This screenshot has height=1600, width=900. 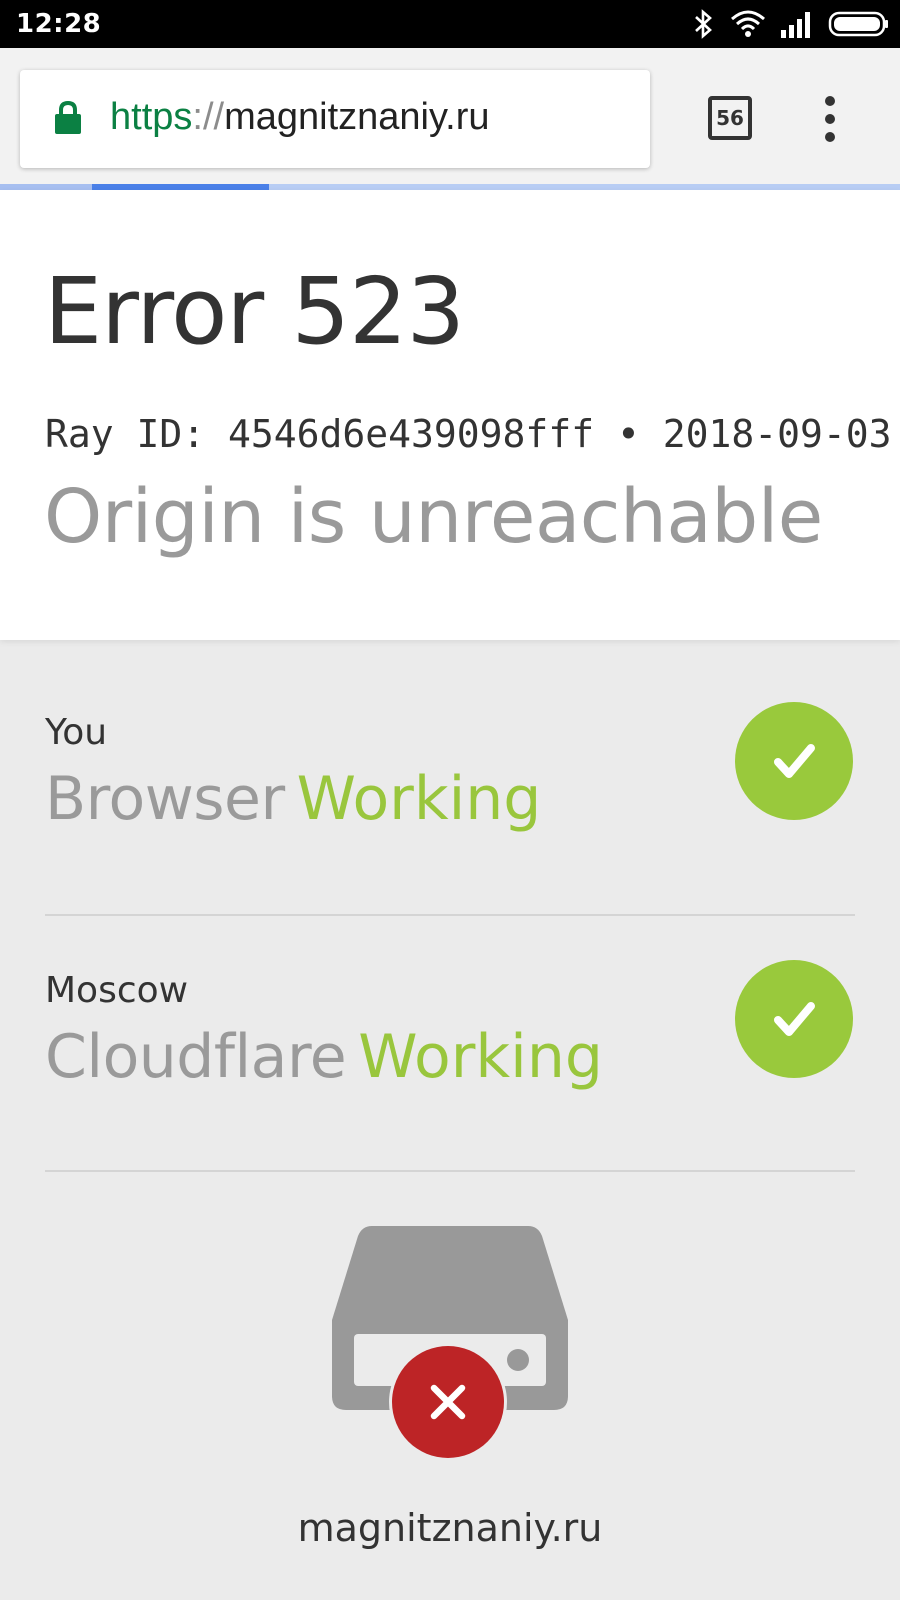 What do you see at coordinates (730, 118) in the screenshot?
I see `tabs-icon: 56` at bounding box center [730, 118].